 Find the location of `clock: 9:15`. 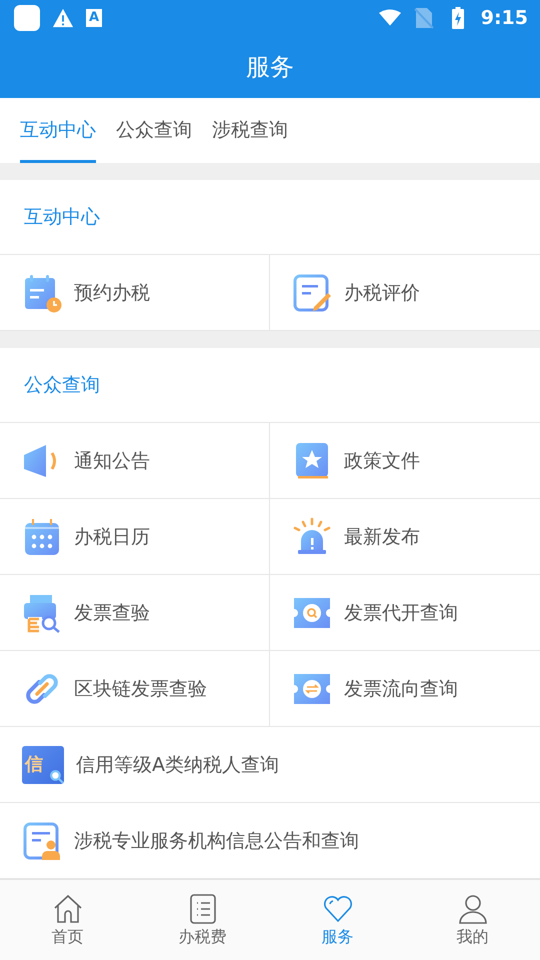

clock: 9:15 is located at coordinates (504, 18).